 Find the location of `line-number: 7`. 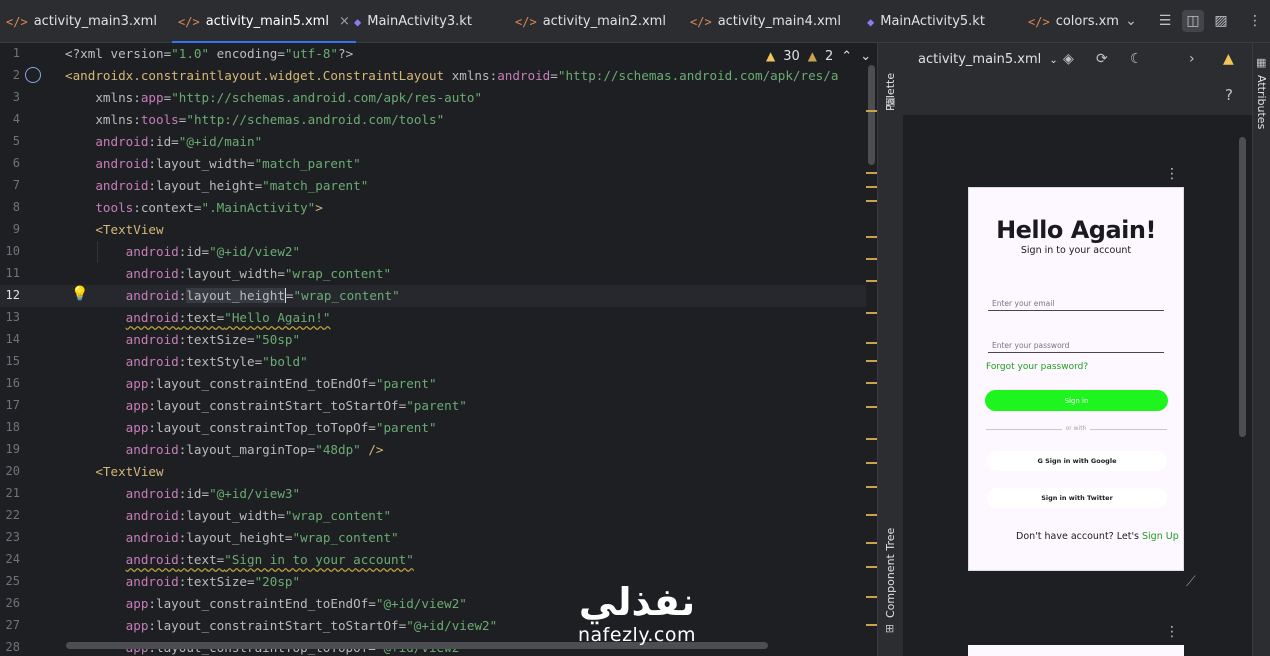

line-number: 7 is located at coordinates (10, 185).